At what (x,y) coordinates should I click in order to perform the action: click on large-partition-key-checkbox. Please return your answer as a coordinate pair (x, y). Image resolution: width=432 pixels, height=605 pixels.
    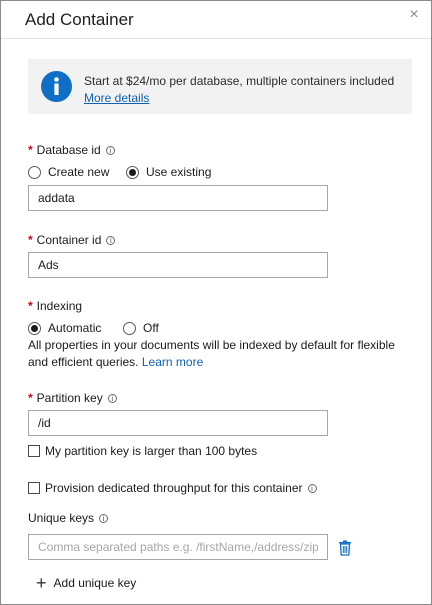
    Looking at the image, I should click on (34, 451).